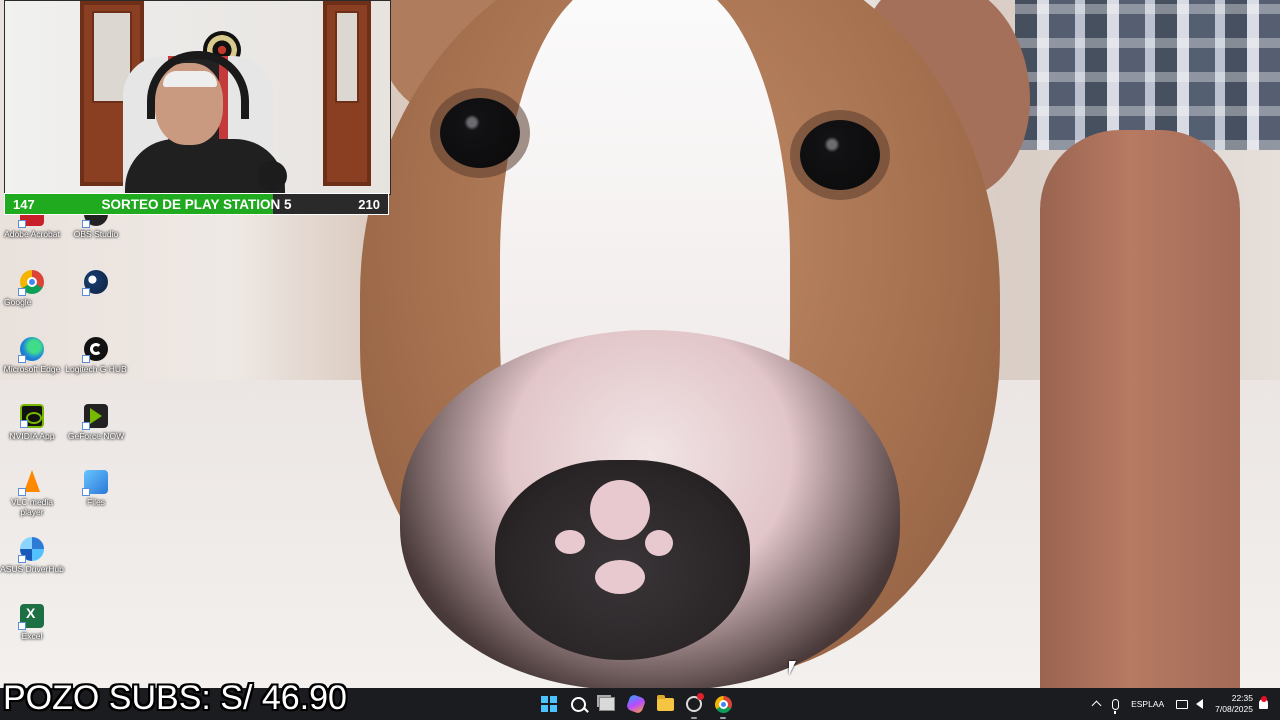 This screenshot has width=1280, height=720. I want to click on wallpaper-dog-eye-right, so click(840, 155).